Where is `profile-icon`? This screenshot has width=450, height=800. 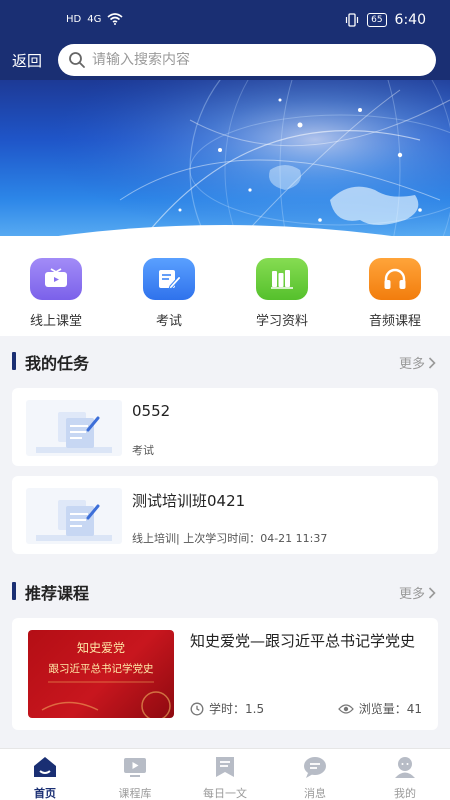
profile-icon is located at coordinates (405, 767).